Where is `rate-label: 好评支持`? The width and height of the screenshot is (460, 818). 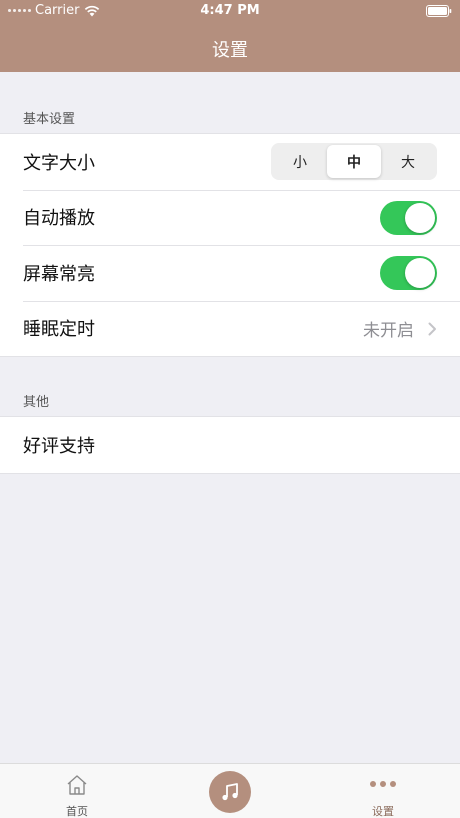 rate-label: 好评支持 is located at coordinates (59, 446).